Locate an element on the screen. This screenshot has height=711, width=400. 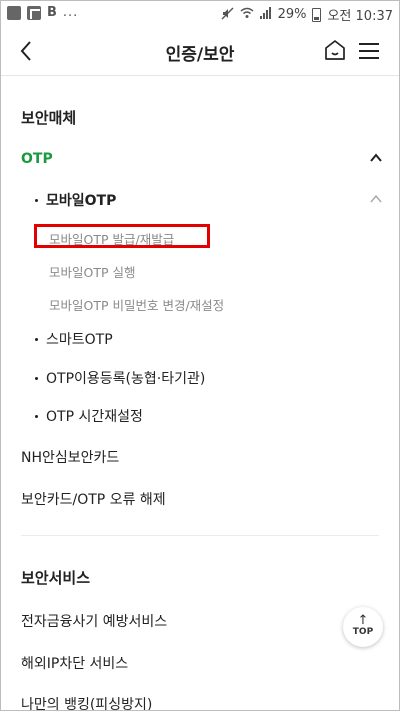
menu-item-nh-card: NH안심보안카드 is located at coordinates (70, 457).